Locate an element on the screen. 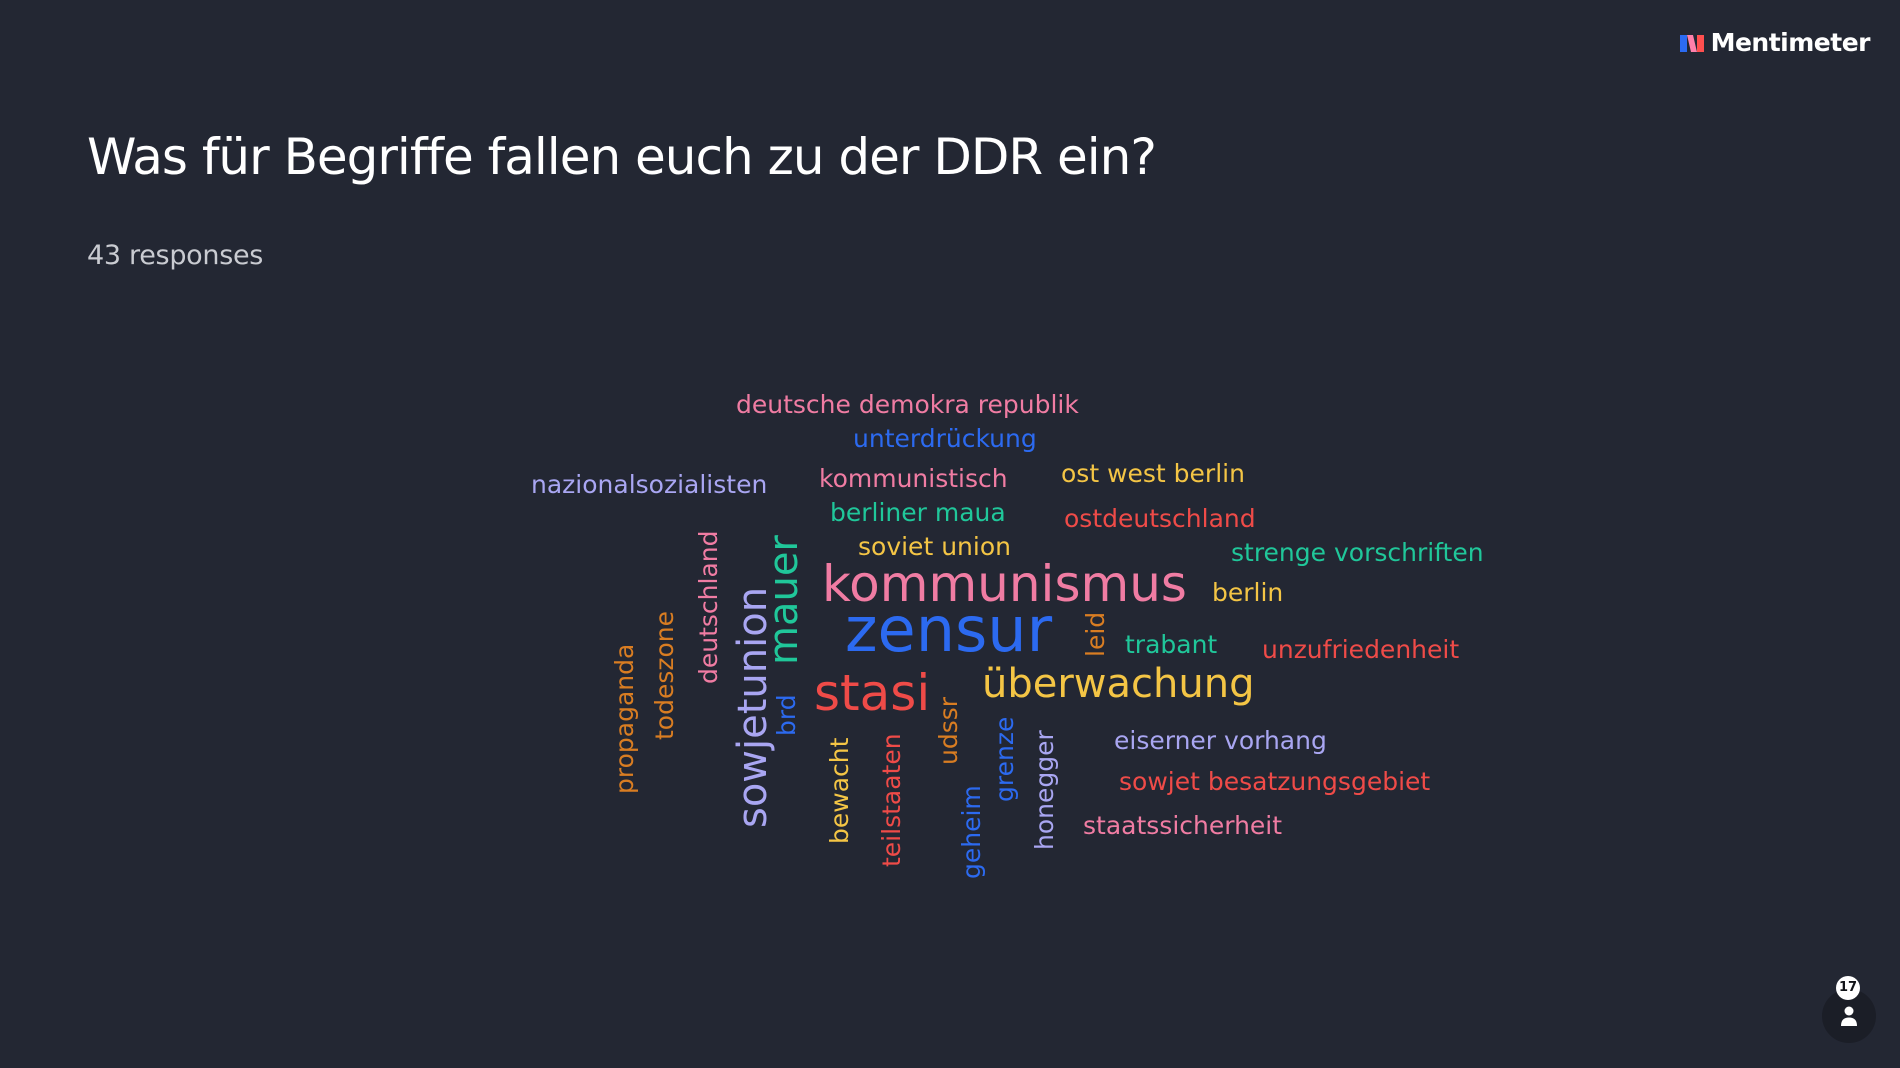 This screenshot has height=1068, width=1900. word-cloud-word: kommunistisch is located at coordinates (913, 478).